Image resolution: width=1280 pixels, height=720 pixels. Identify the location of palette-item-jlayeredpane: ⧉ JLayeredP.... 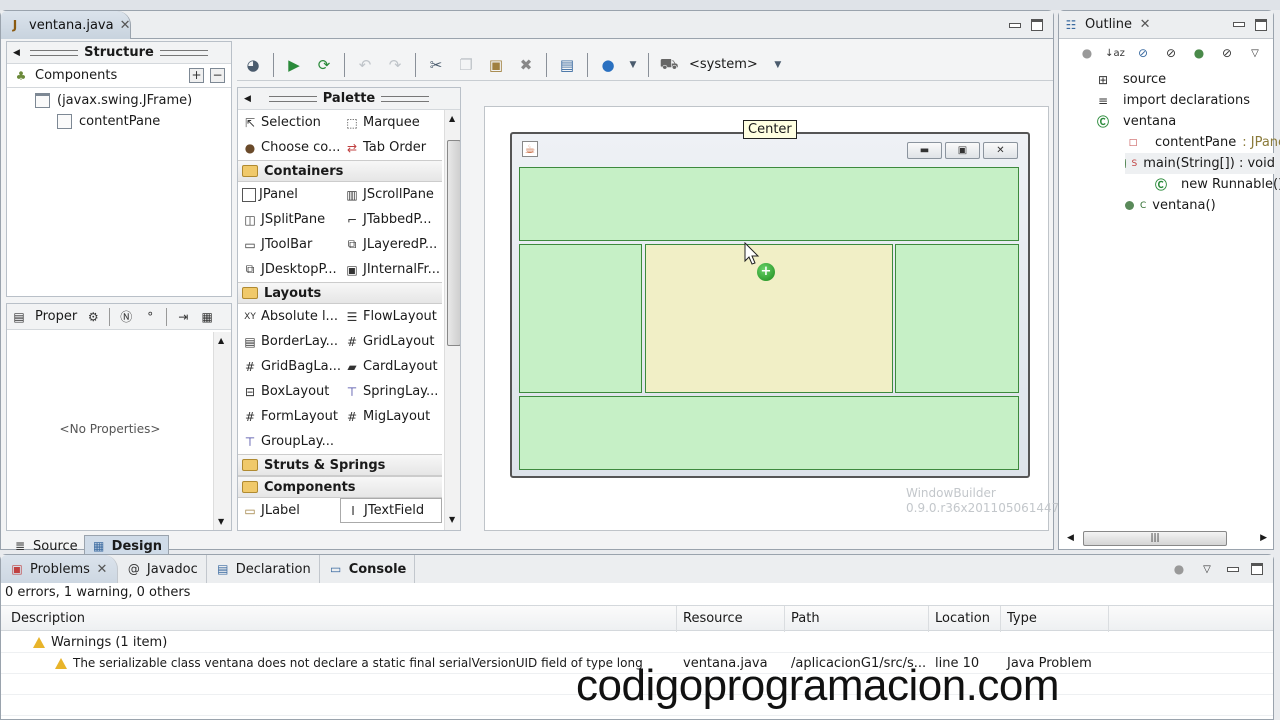
(391, 244).